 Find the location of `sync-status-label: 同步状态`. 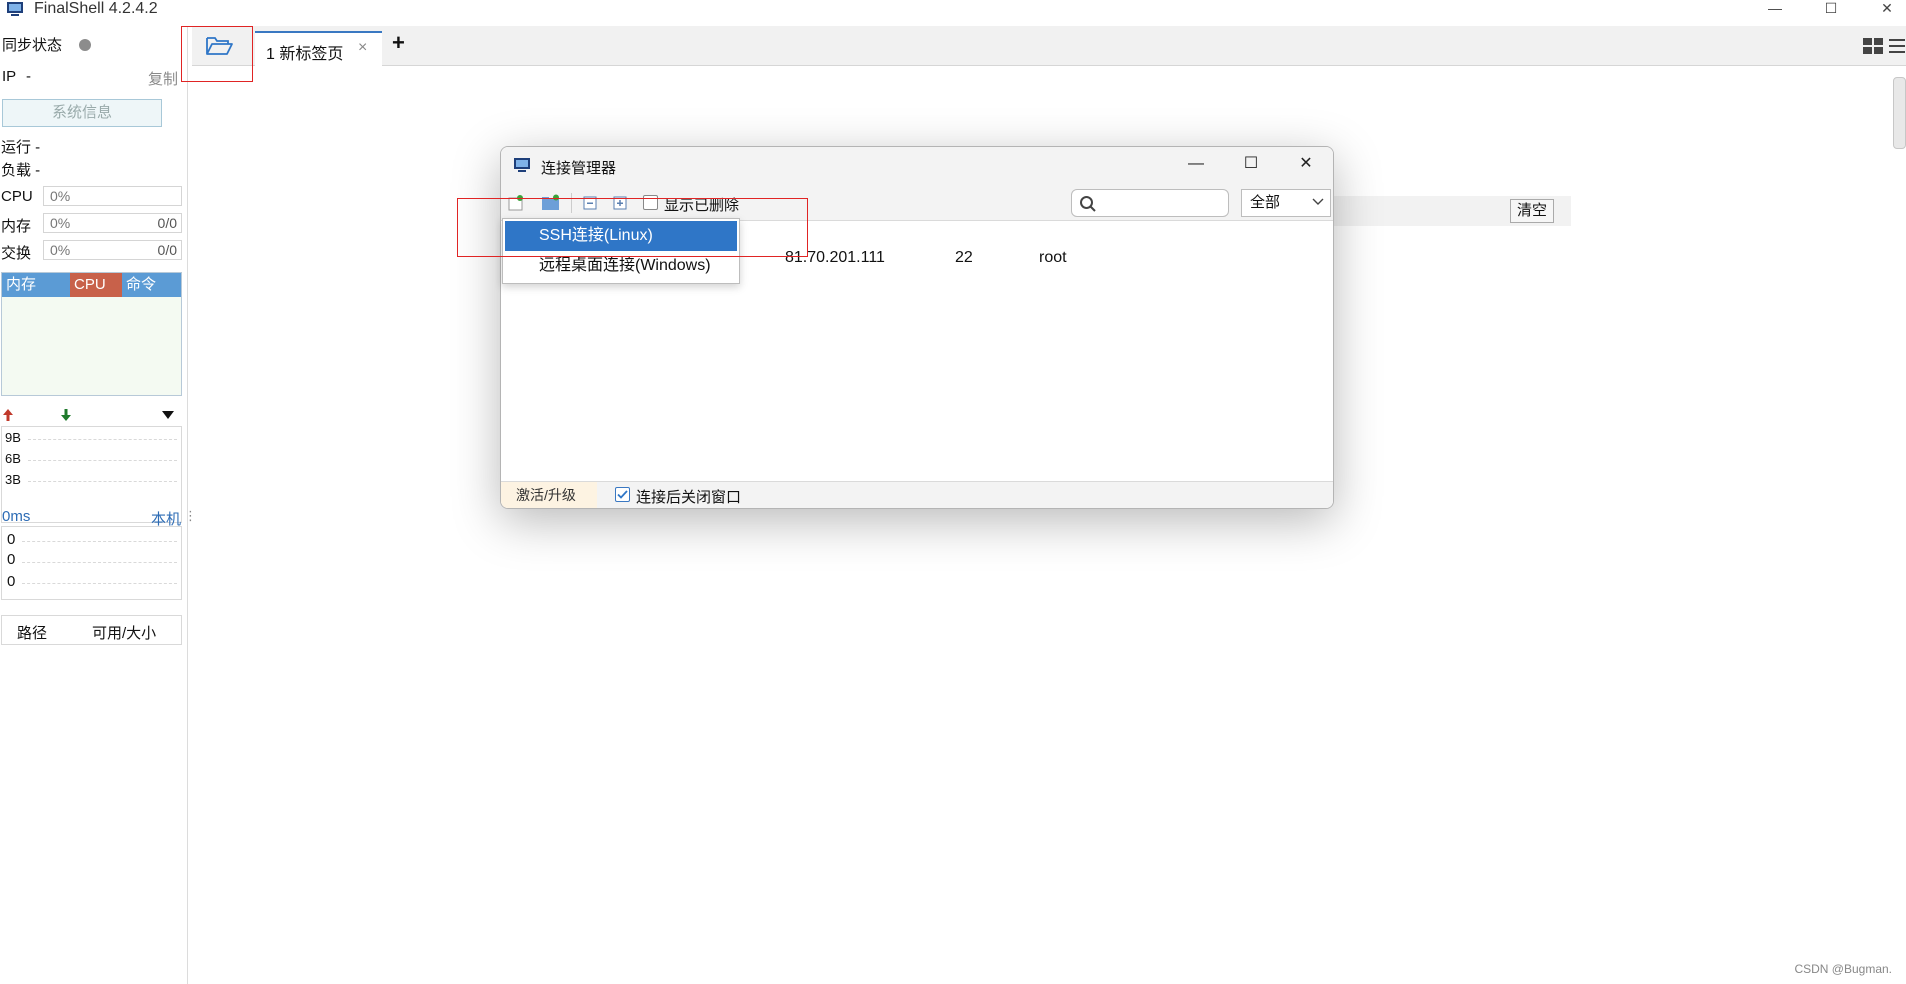

sync-status-label: 同步状态 is located at coordinates (32, 45).